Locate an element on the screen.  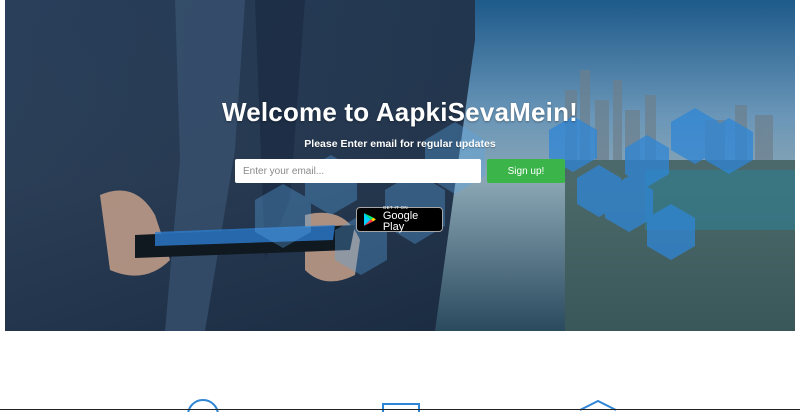
google-play-badge: GET IT ON Google Play is located at coordinates (399, 219).